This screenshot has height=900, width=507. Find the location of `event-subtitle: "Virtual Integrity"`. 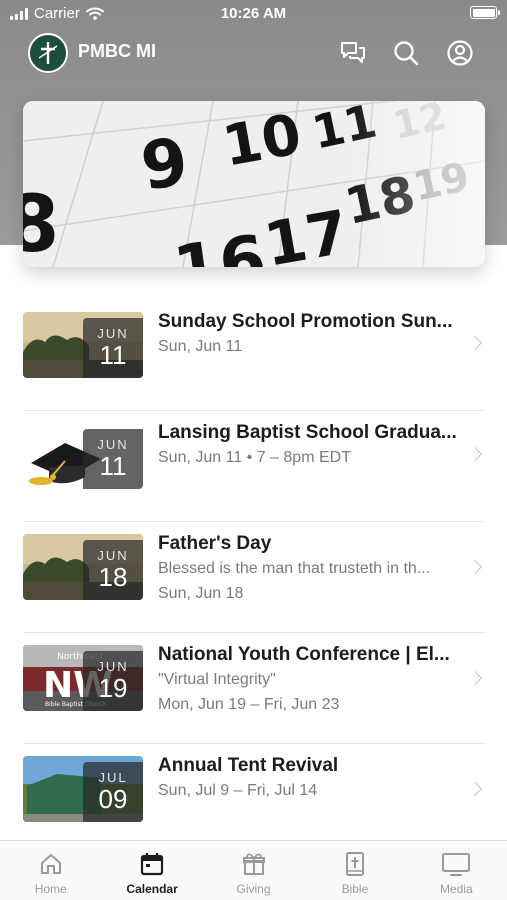

event-subtitle: "Virtual Integrity" is located at coordinates (217, 679).